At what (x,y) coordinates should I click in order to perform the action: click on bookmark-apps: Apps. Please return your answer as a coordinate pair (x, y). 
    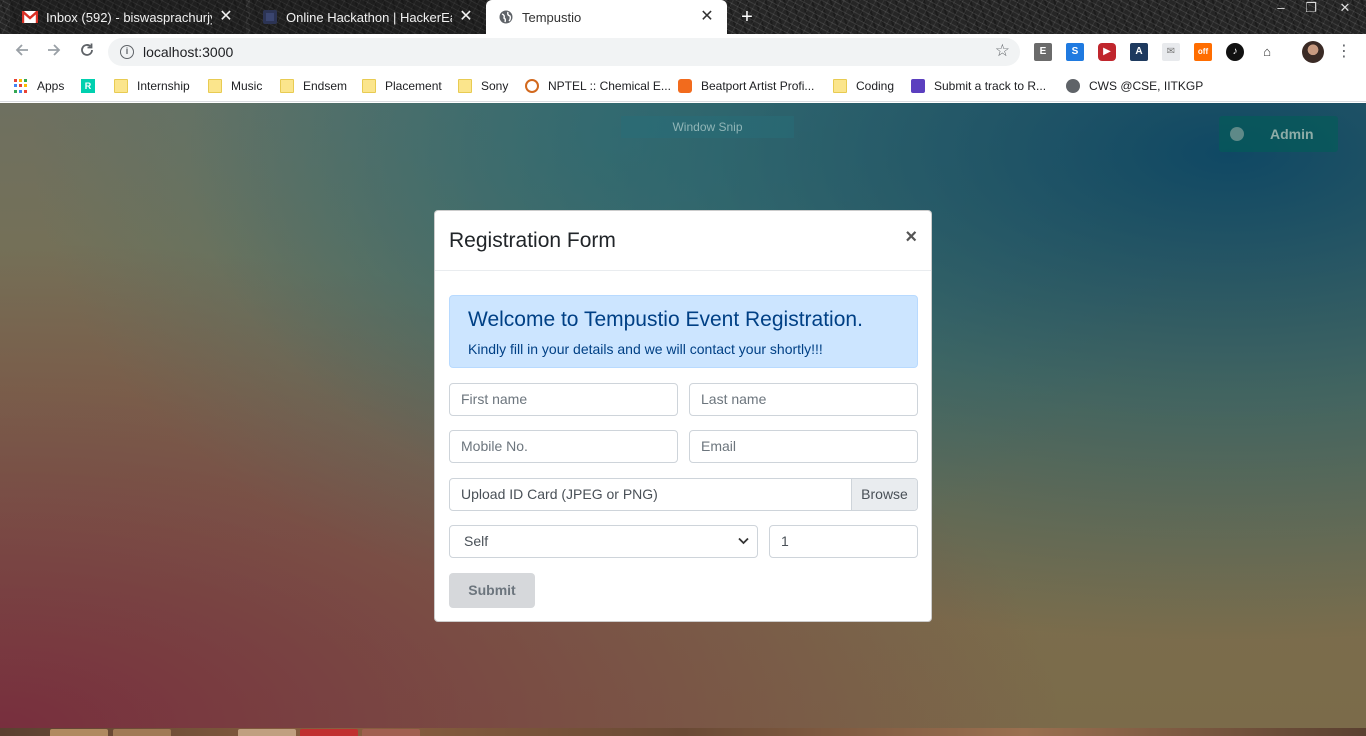
    Looking at the image, I should click on (39, 86).